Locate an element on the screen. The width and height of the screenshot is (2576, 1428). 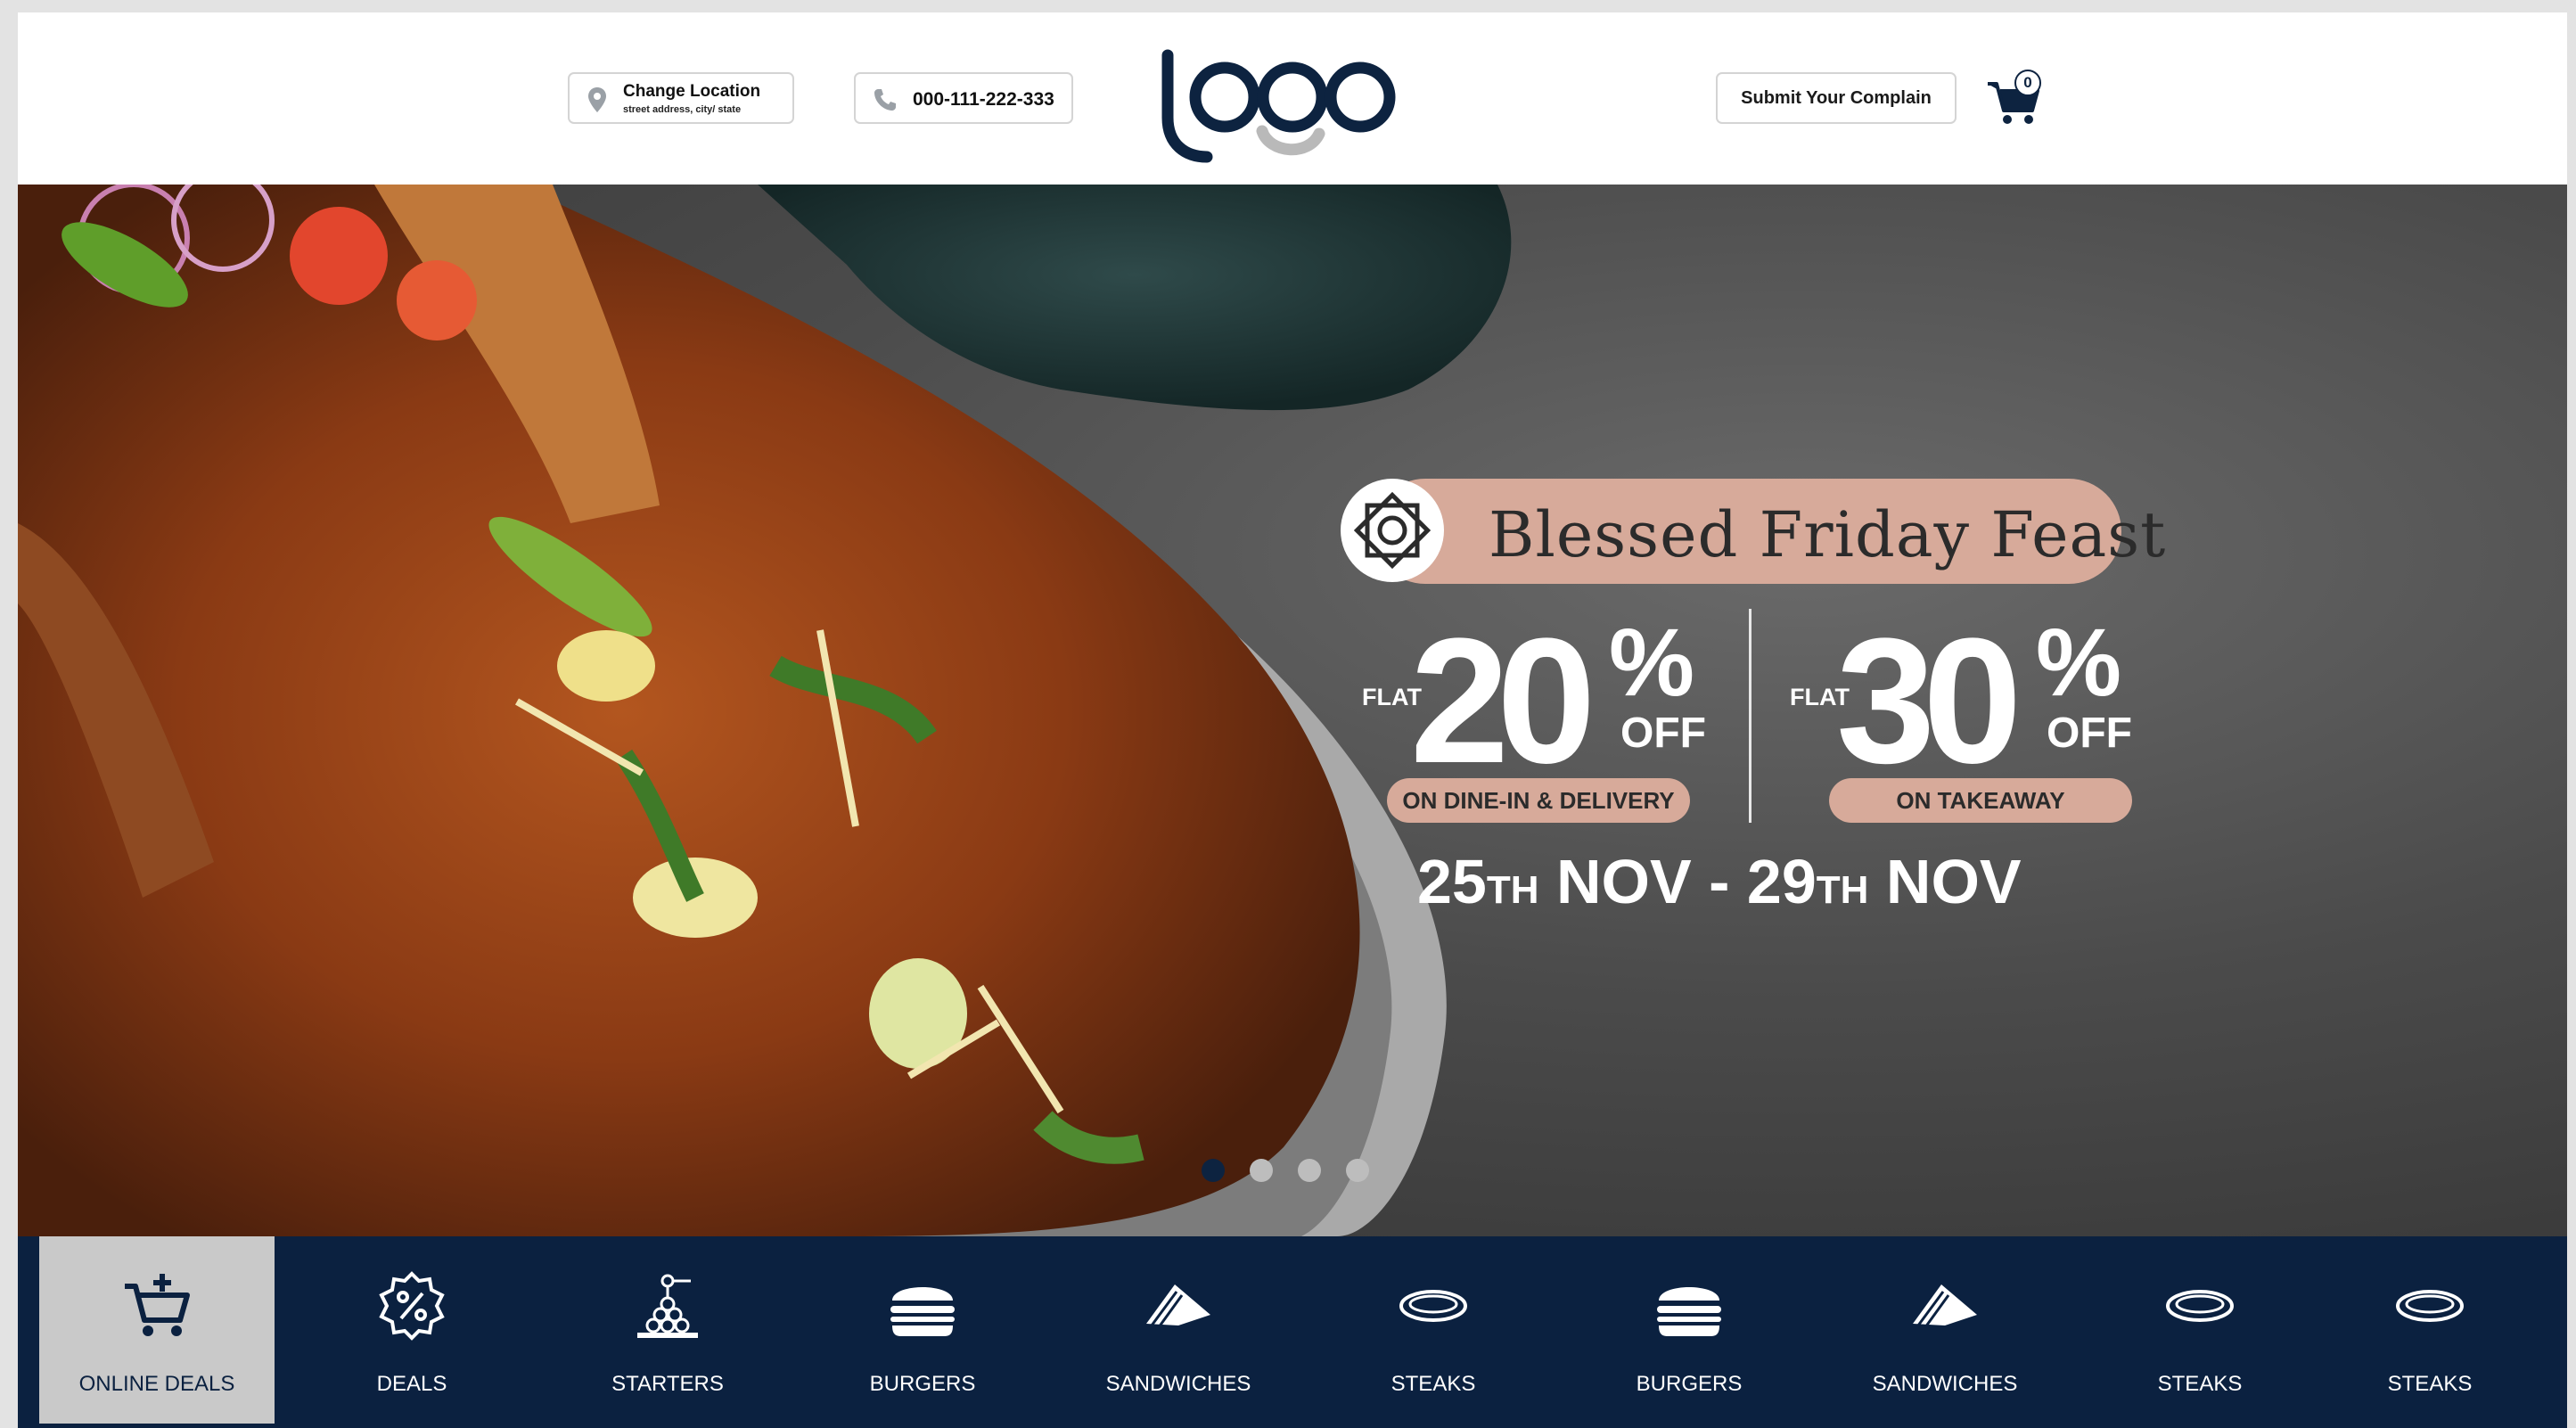
offer2-label: ON TAKEAWAY is located at coordinates (1981, 800).